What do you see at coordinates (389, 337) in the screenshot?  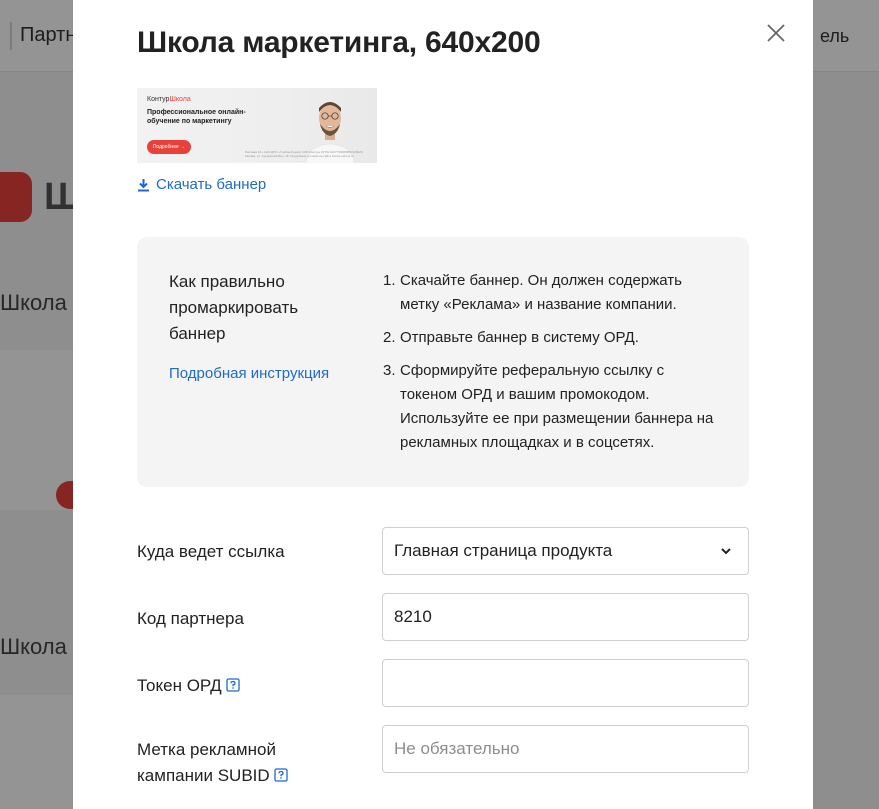 I see `step-number: 2.` at bounding box center [389, 337].